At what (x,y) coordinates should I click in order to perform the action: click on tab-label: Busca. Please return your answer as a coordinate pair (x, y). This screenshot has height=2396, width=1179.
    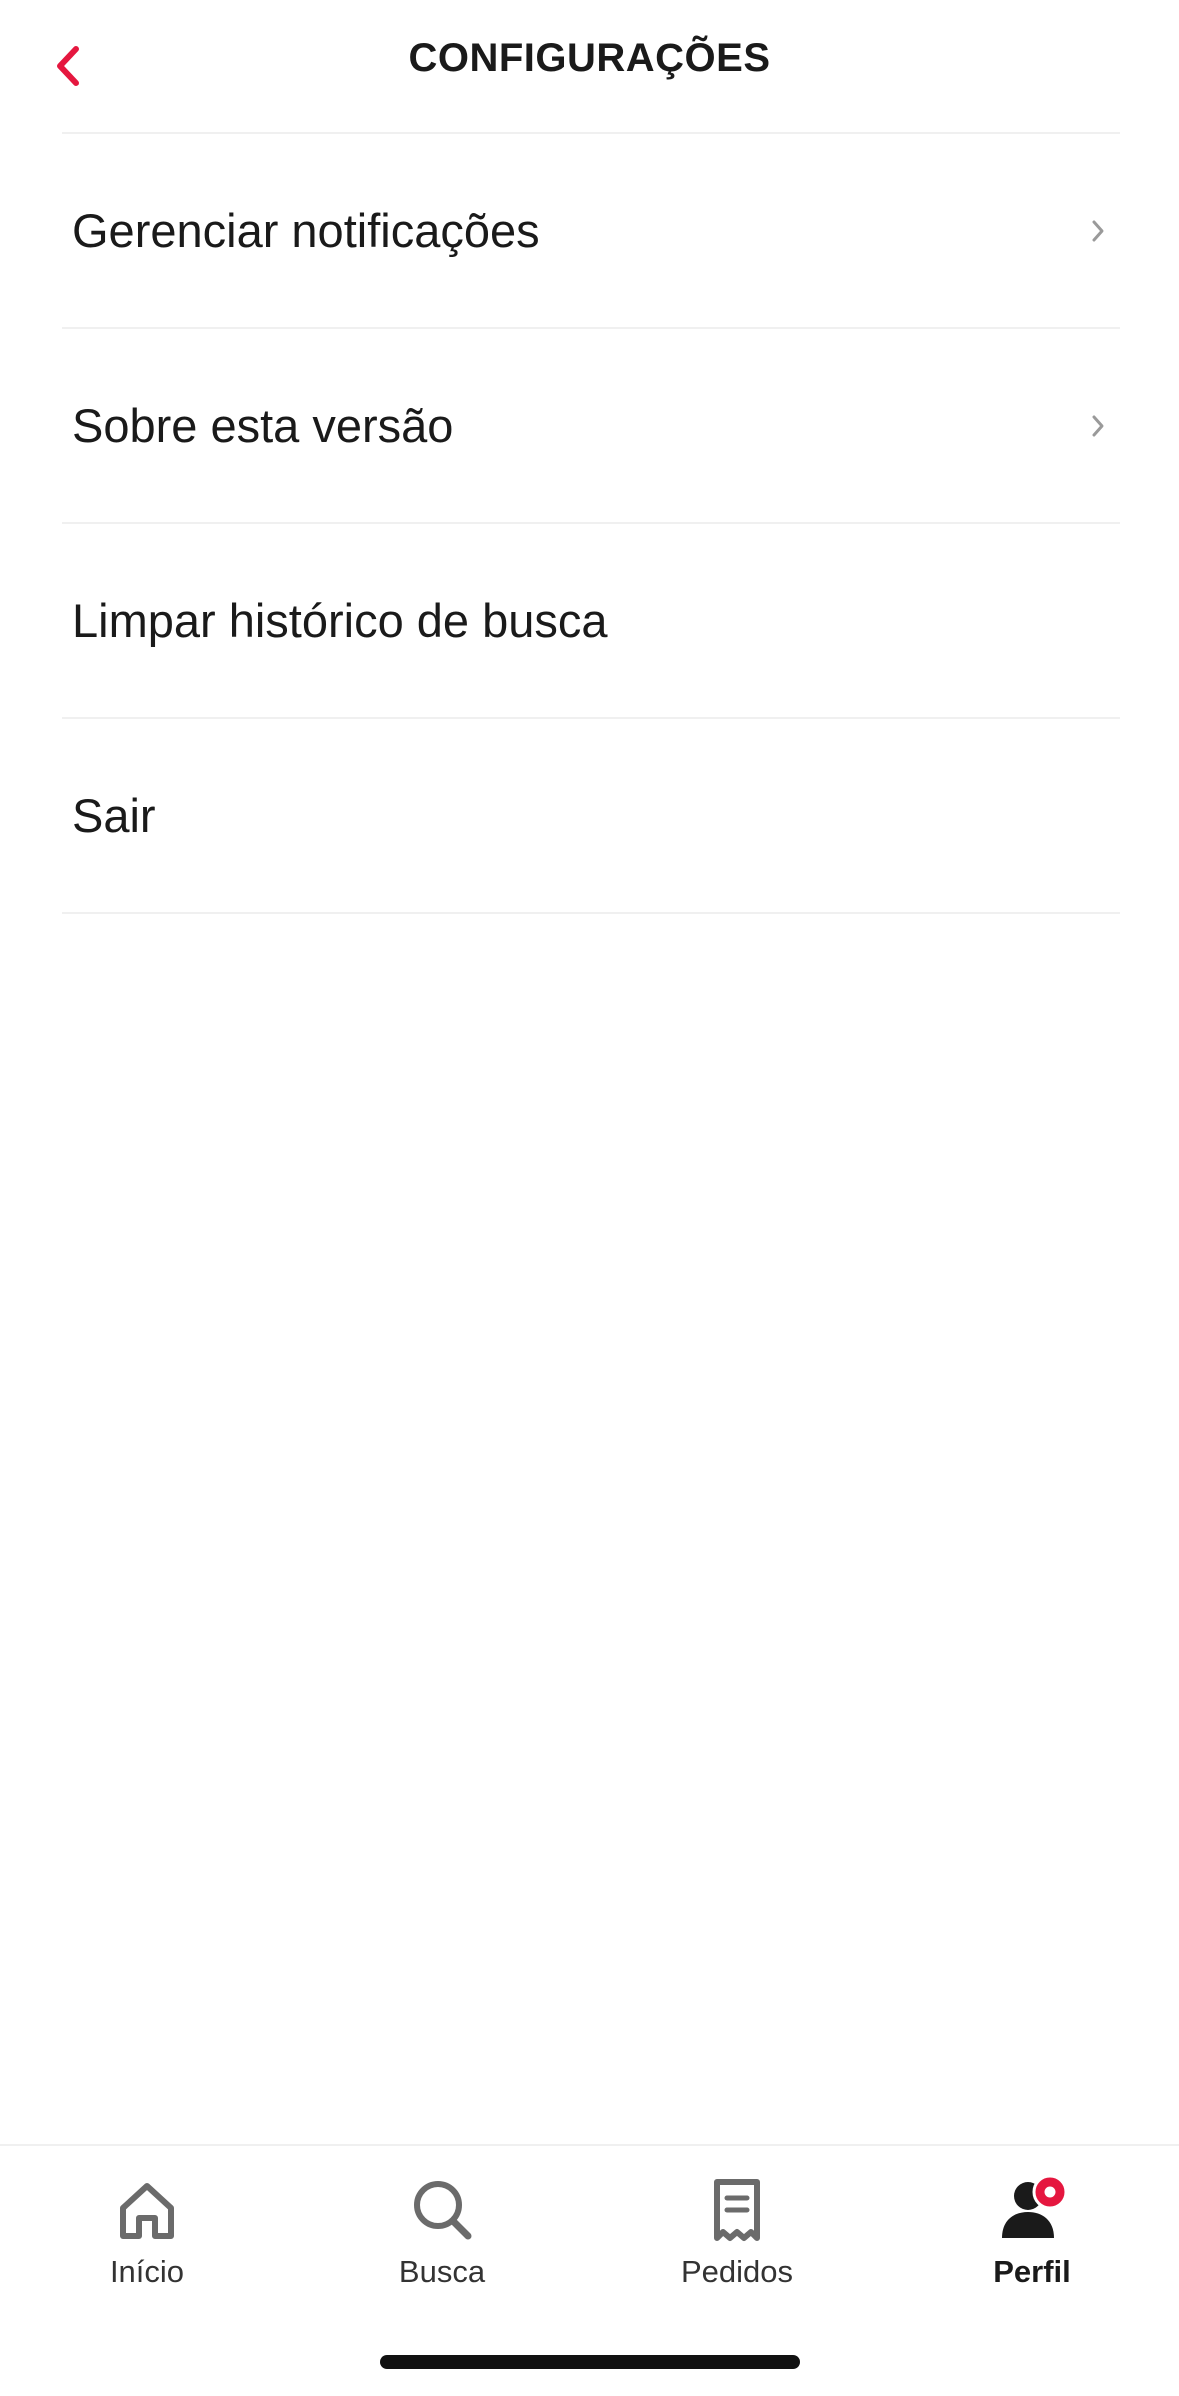
    Looking at the image, I should click on (442, 2271).